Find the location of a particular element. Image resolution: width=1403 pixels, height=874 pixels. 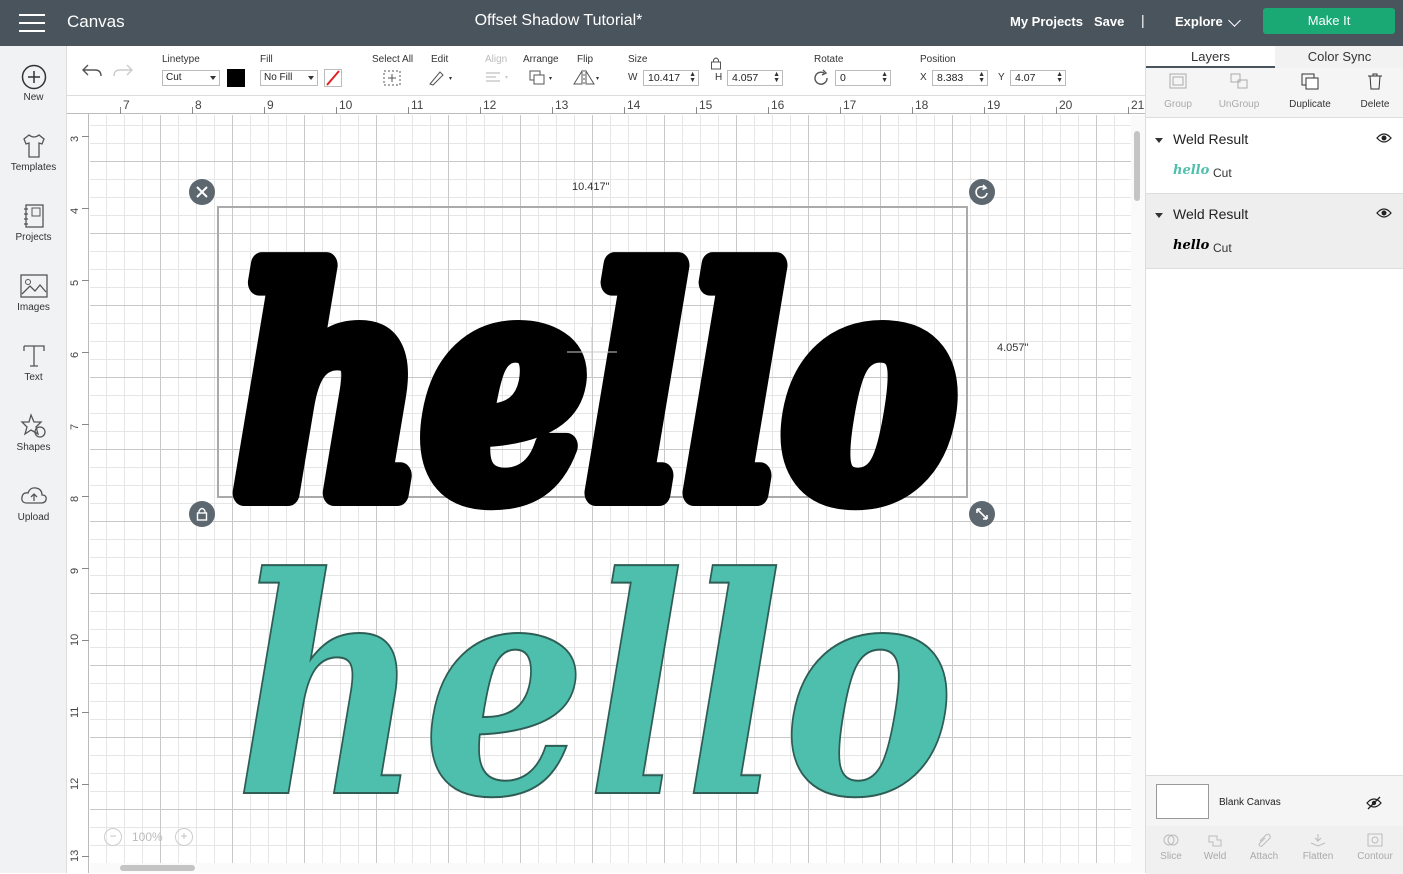

flip-icon is located at coordinates (587, 78).